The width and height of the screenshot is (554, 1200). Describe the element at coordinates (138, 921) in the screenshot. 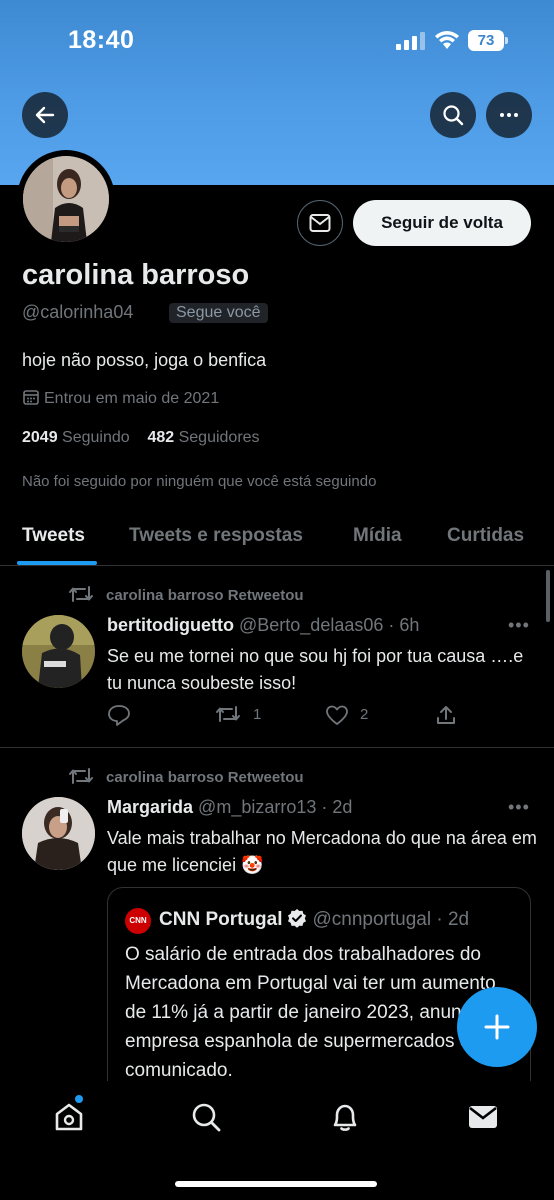

I see `cnn-logo: CNN` at that location.